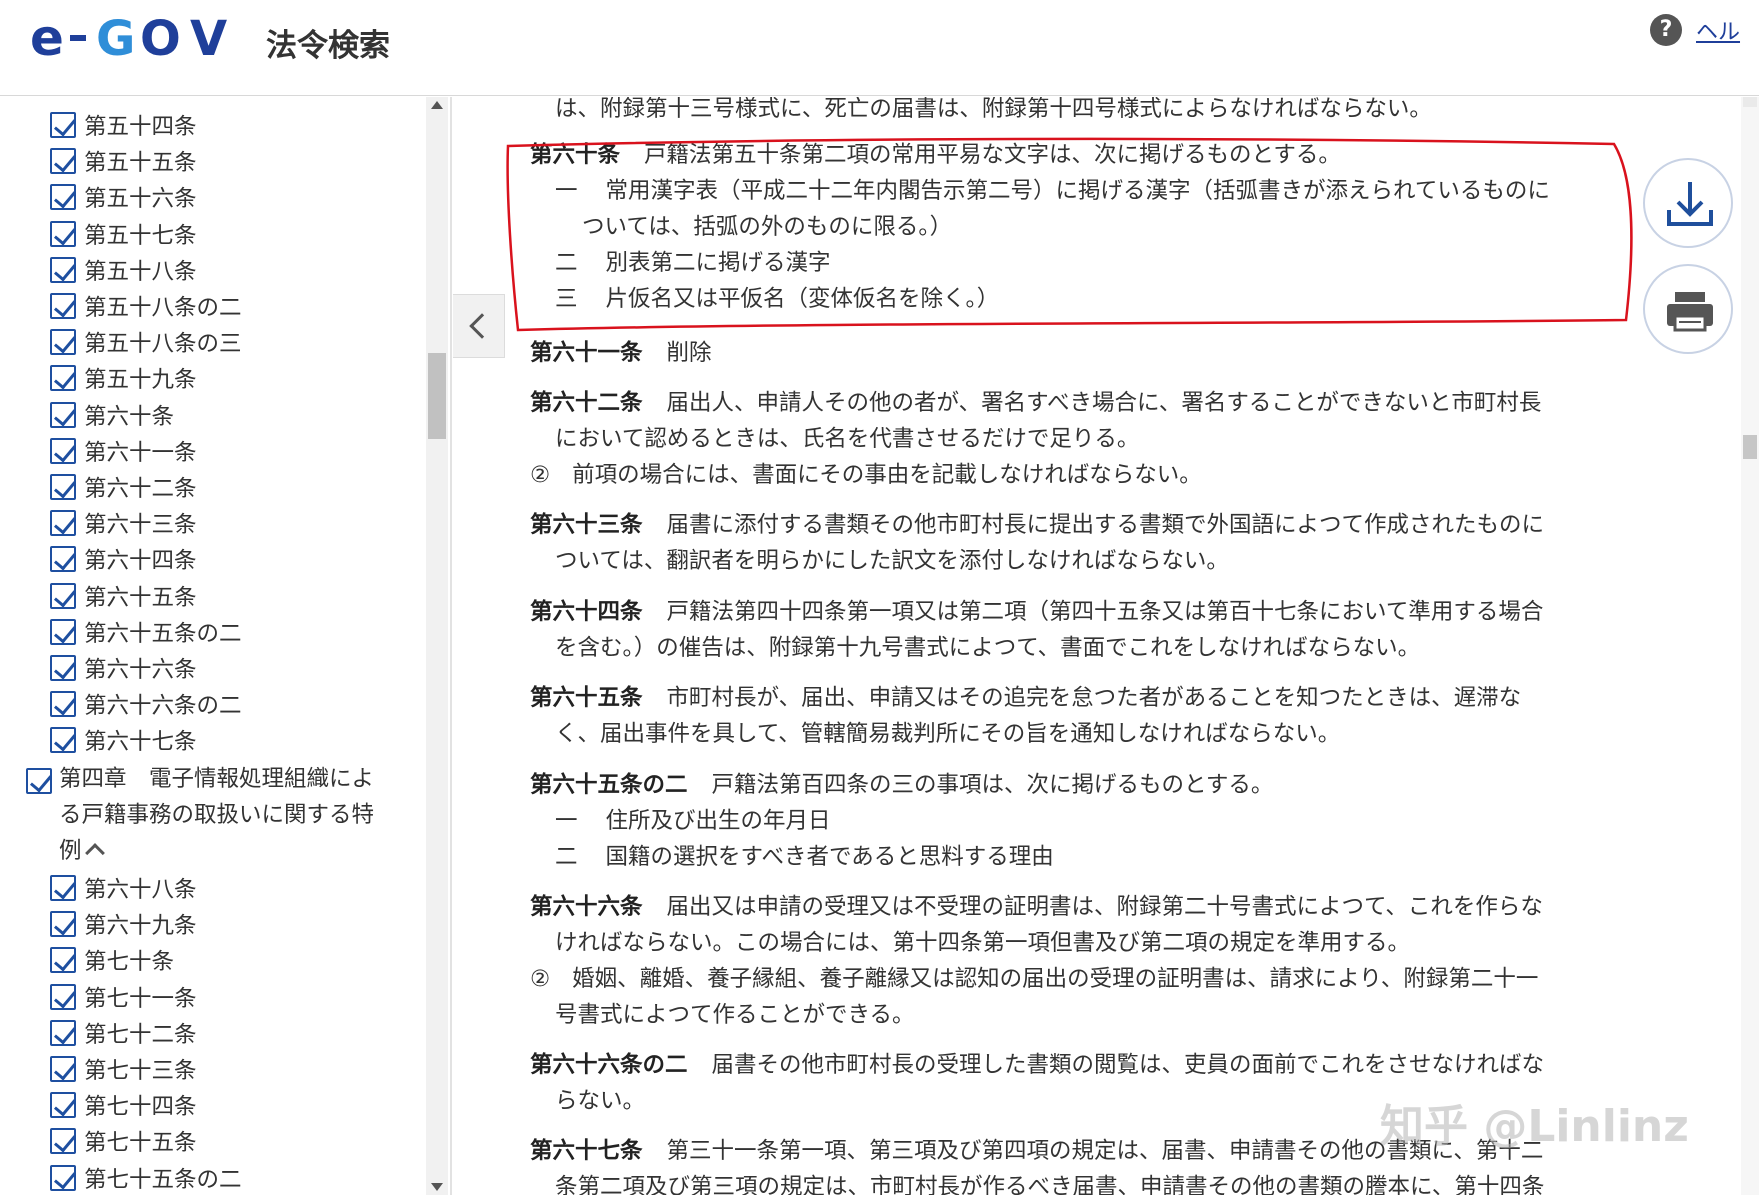 The height and width of the screenshot is (1195, 1759). I want to click on toc-article-item: 第七十三条, so click(123, 1069).